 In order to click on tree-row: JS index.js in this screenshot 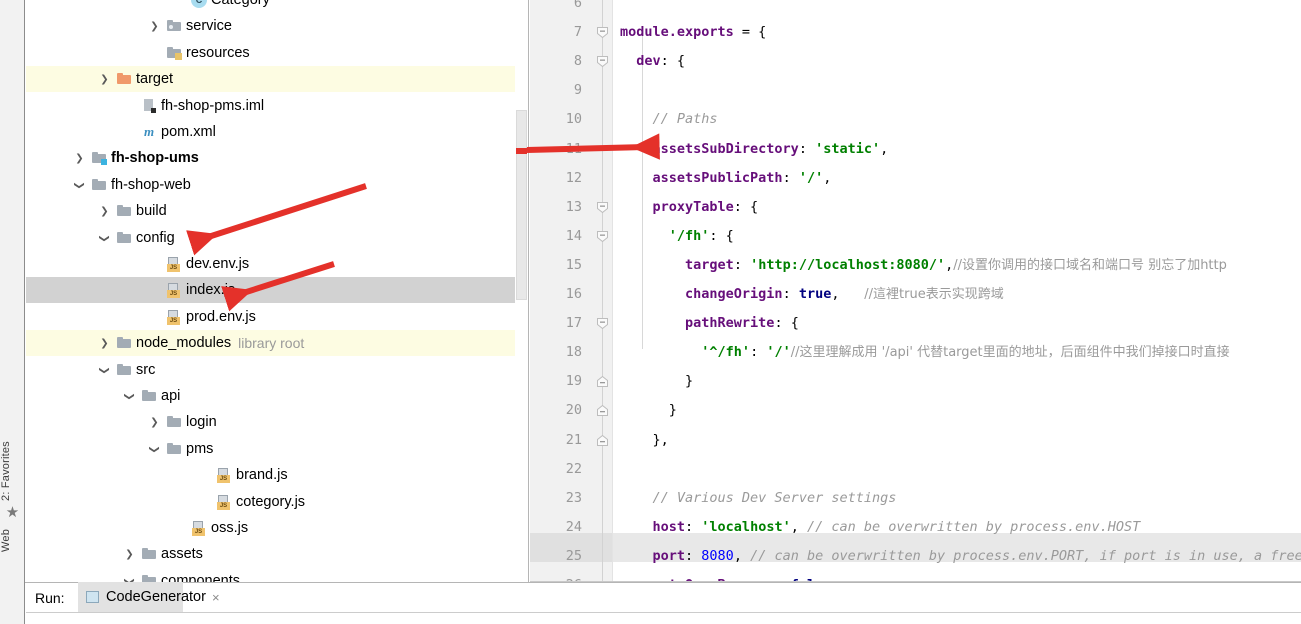, I will do `click(277, 290)`.